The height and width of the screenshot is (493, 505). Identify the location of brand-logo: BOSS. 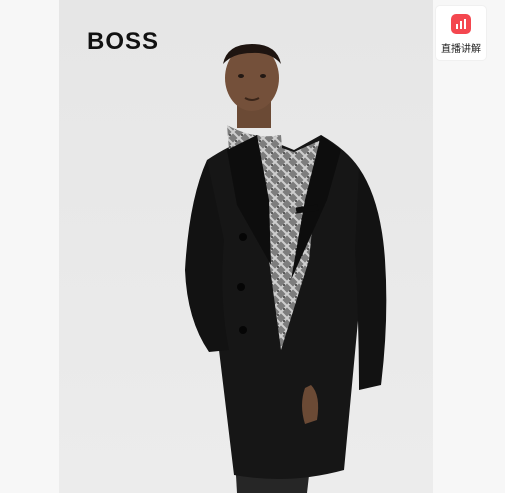
(123, 41).